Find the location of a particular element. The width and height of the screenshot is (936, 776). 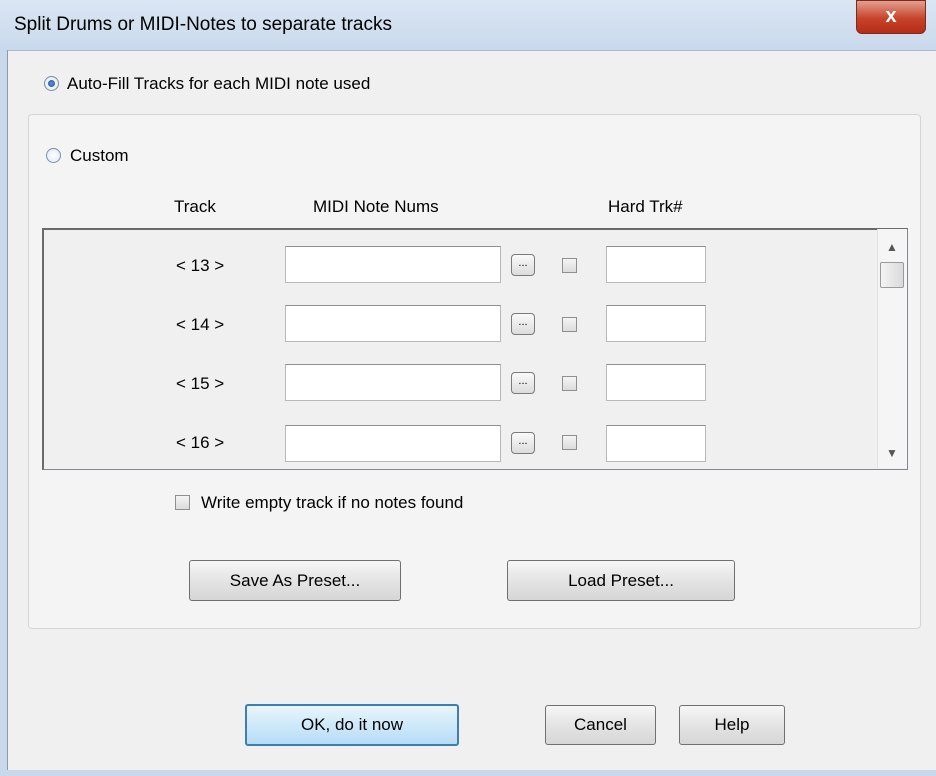

track-label: < 16 > is located at coordinates (200, 442).